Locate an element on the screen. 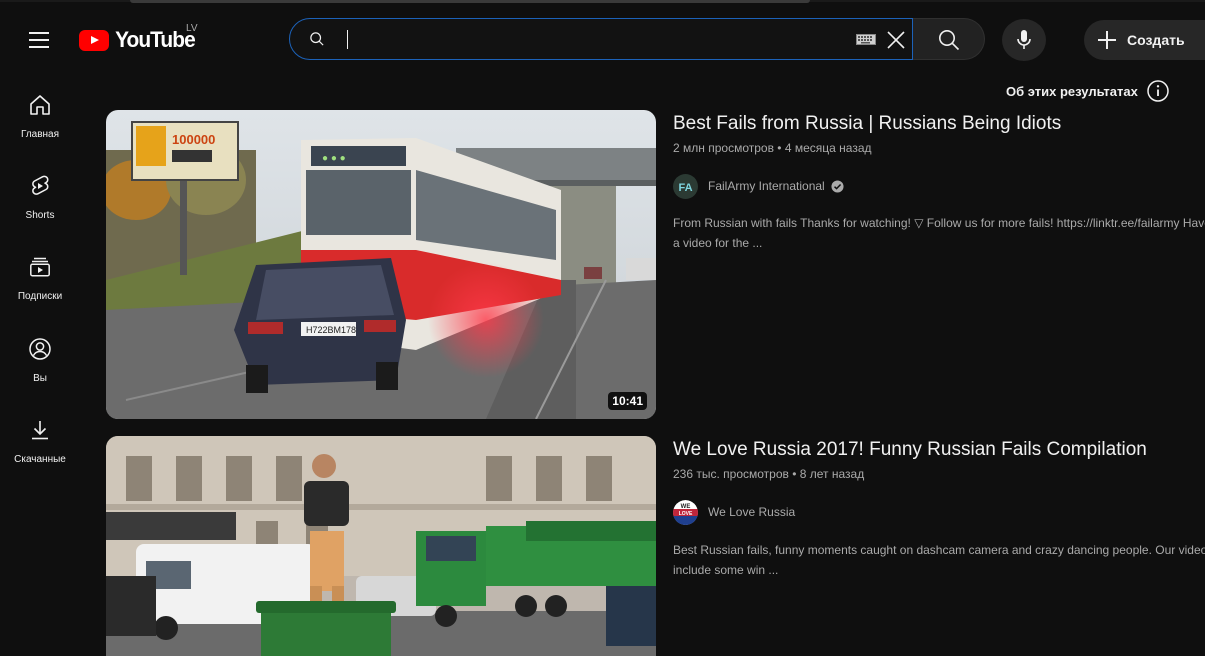 The height and width of the screenshot is (656, 1205). microphone-icon is located at coordinates (1024, 39).